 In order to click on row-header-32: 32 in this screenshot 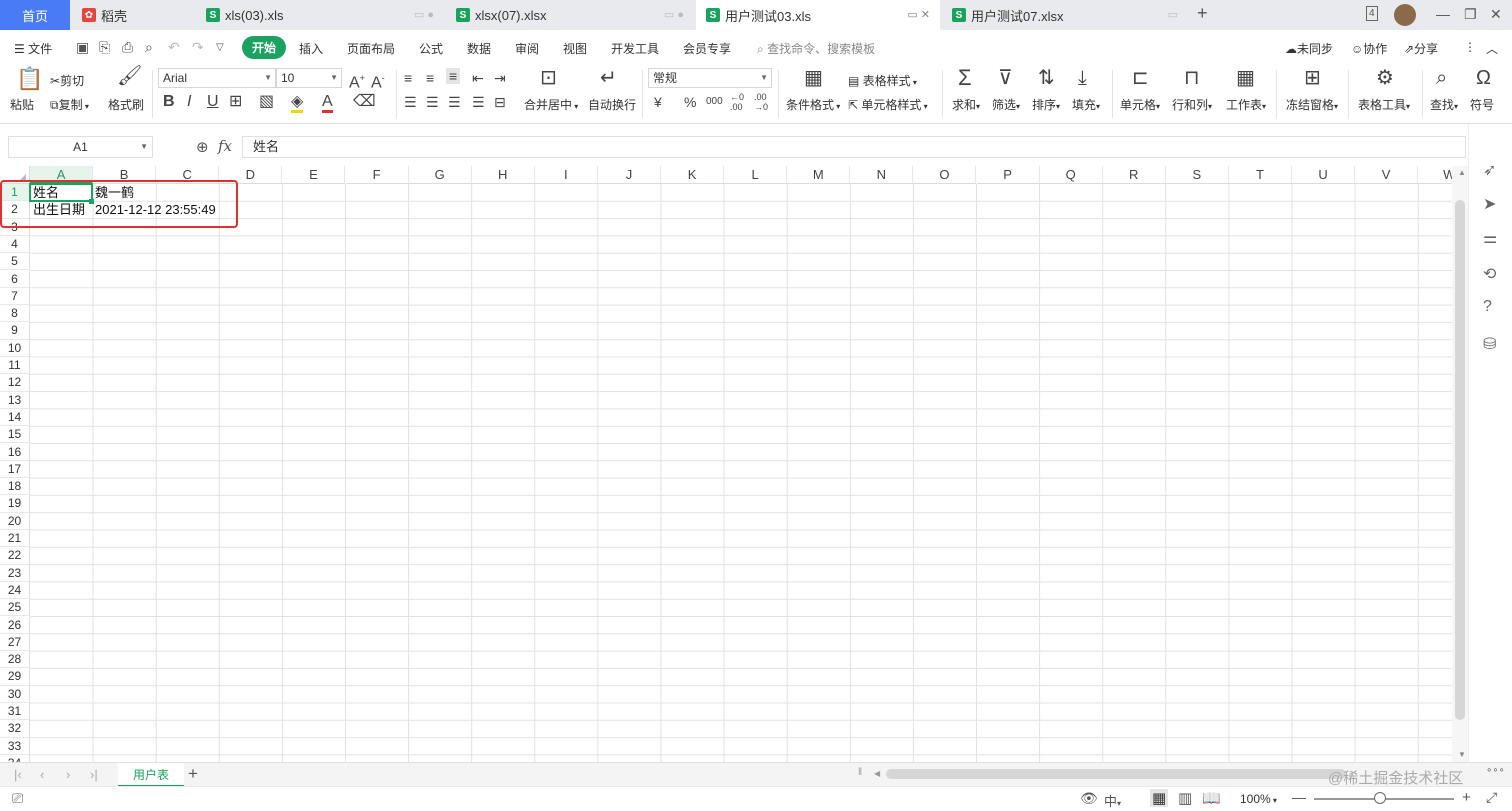, I will do `click(15, 729)`.